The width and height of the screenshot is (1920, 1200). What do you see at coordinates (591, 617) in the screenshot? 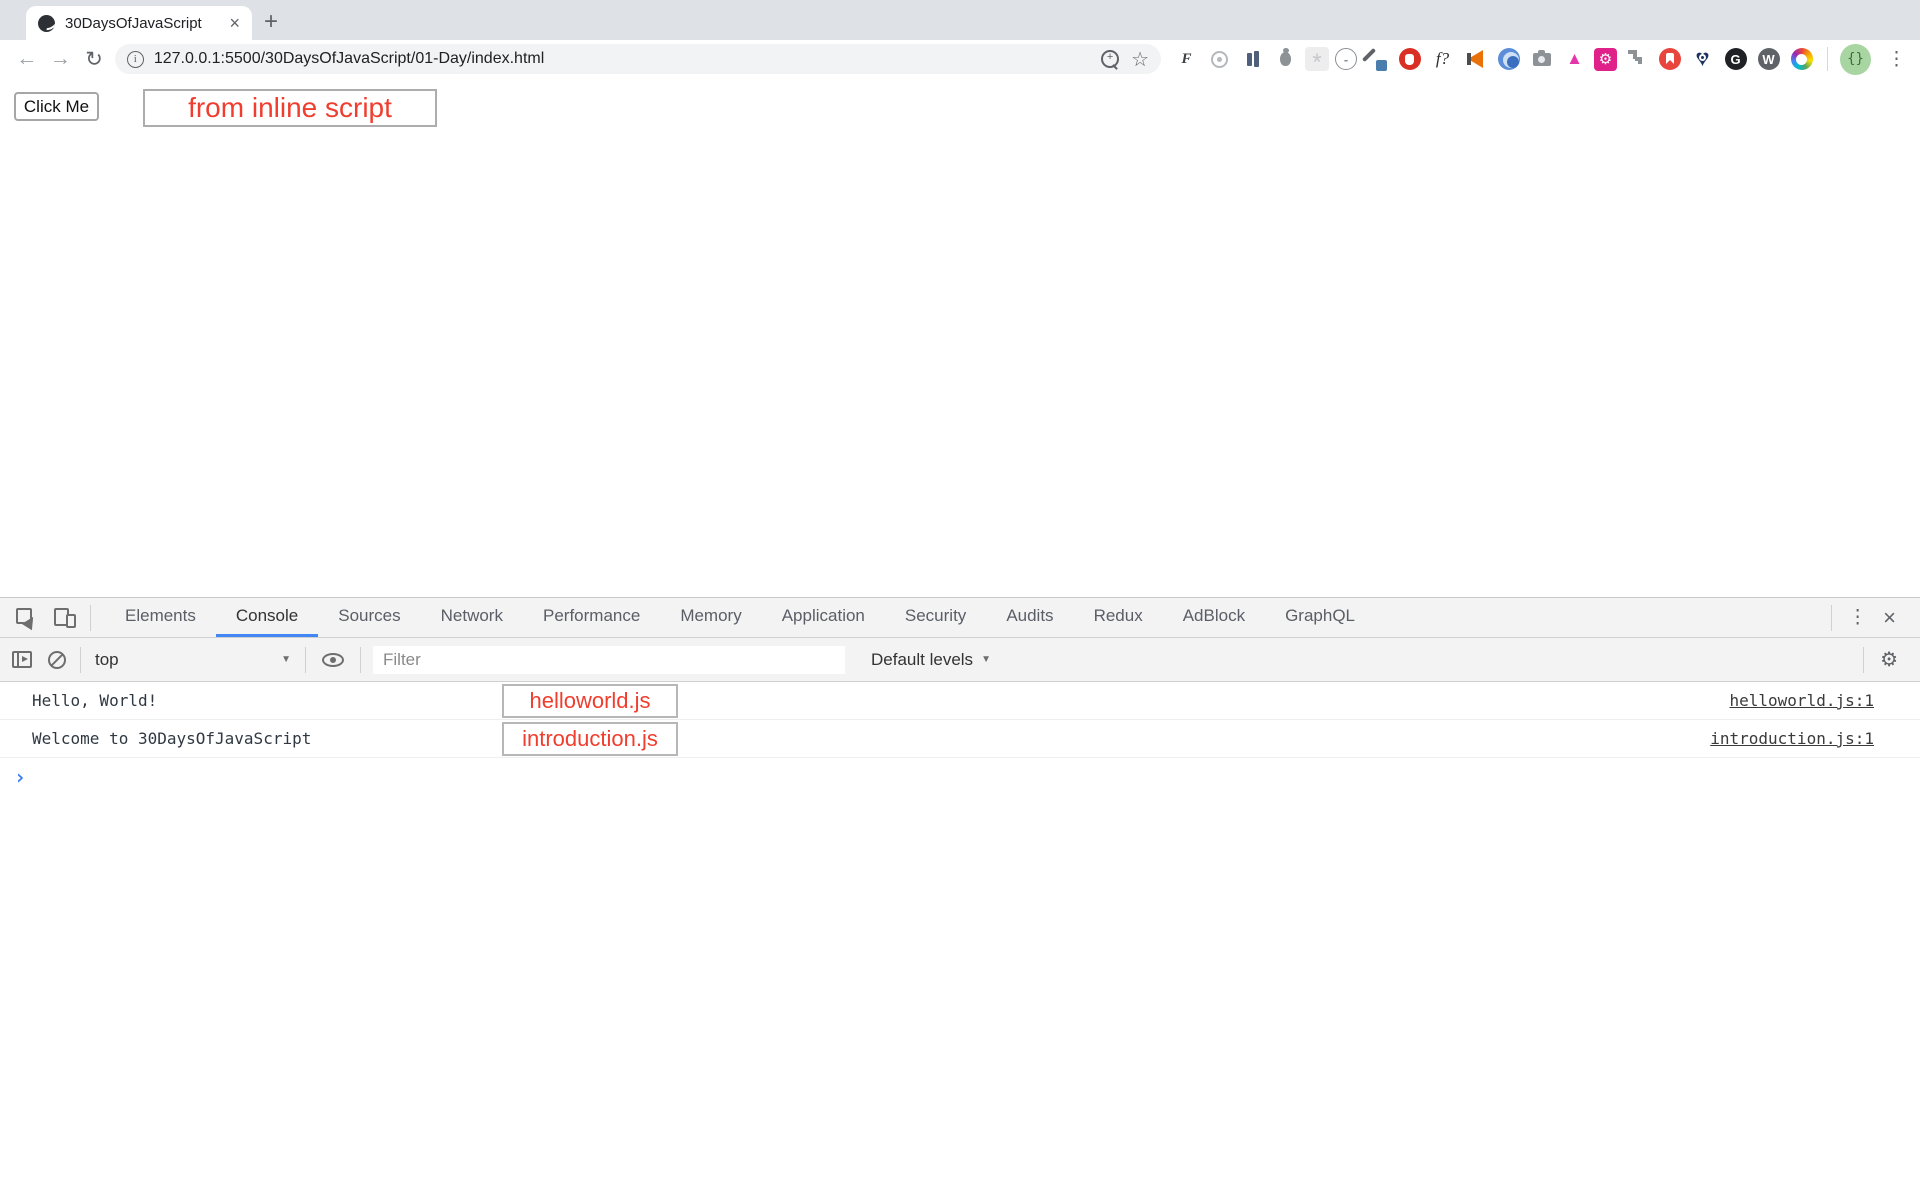
I see `tab-performance: Performance` at bounding box center [591, 617].